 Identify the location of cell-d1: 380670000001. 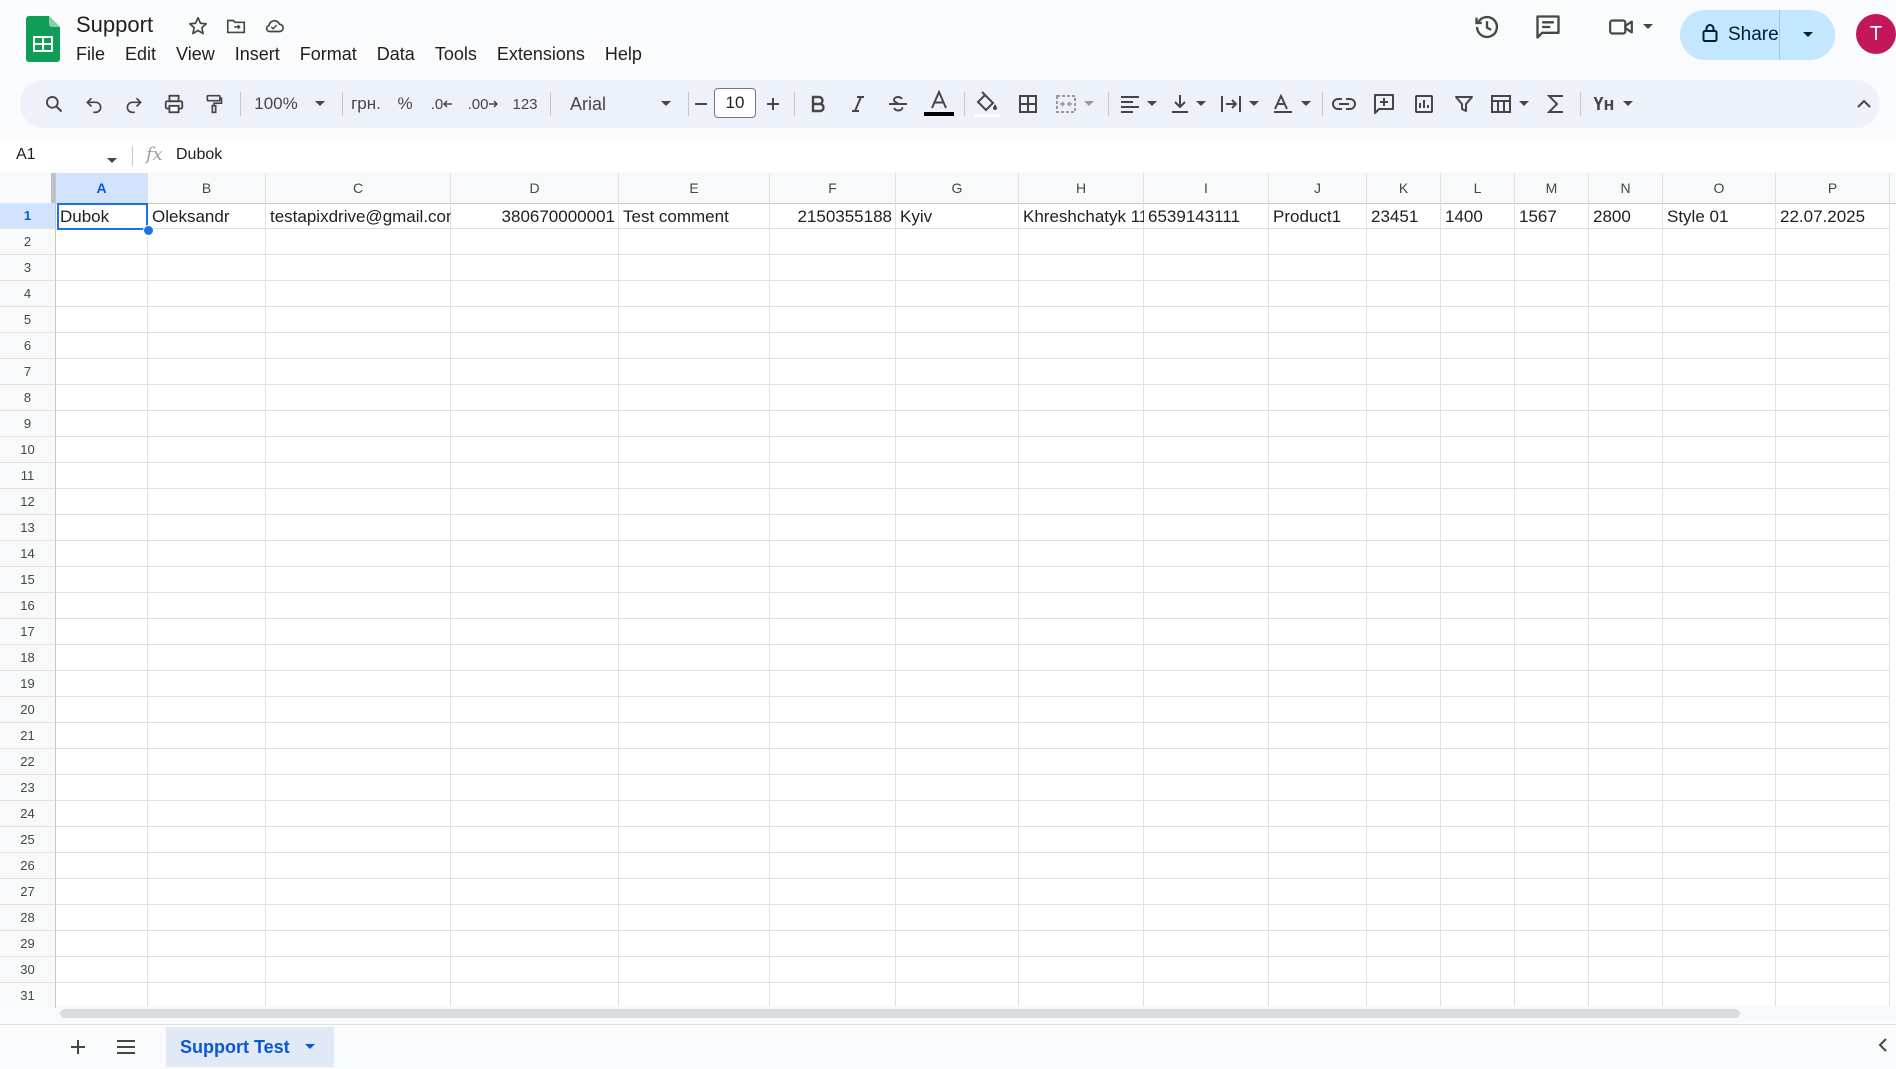
(535, 217).